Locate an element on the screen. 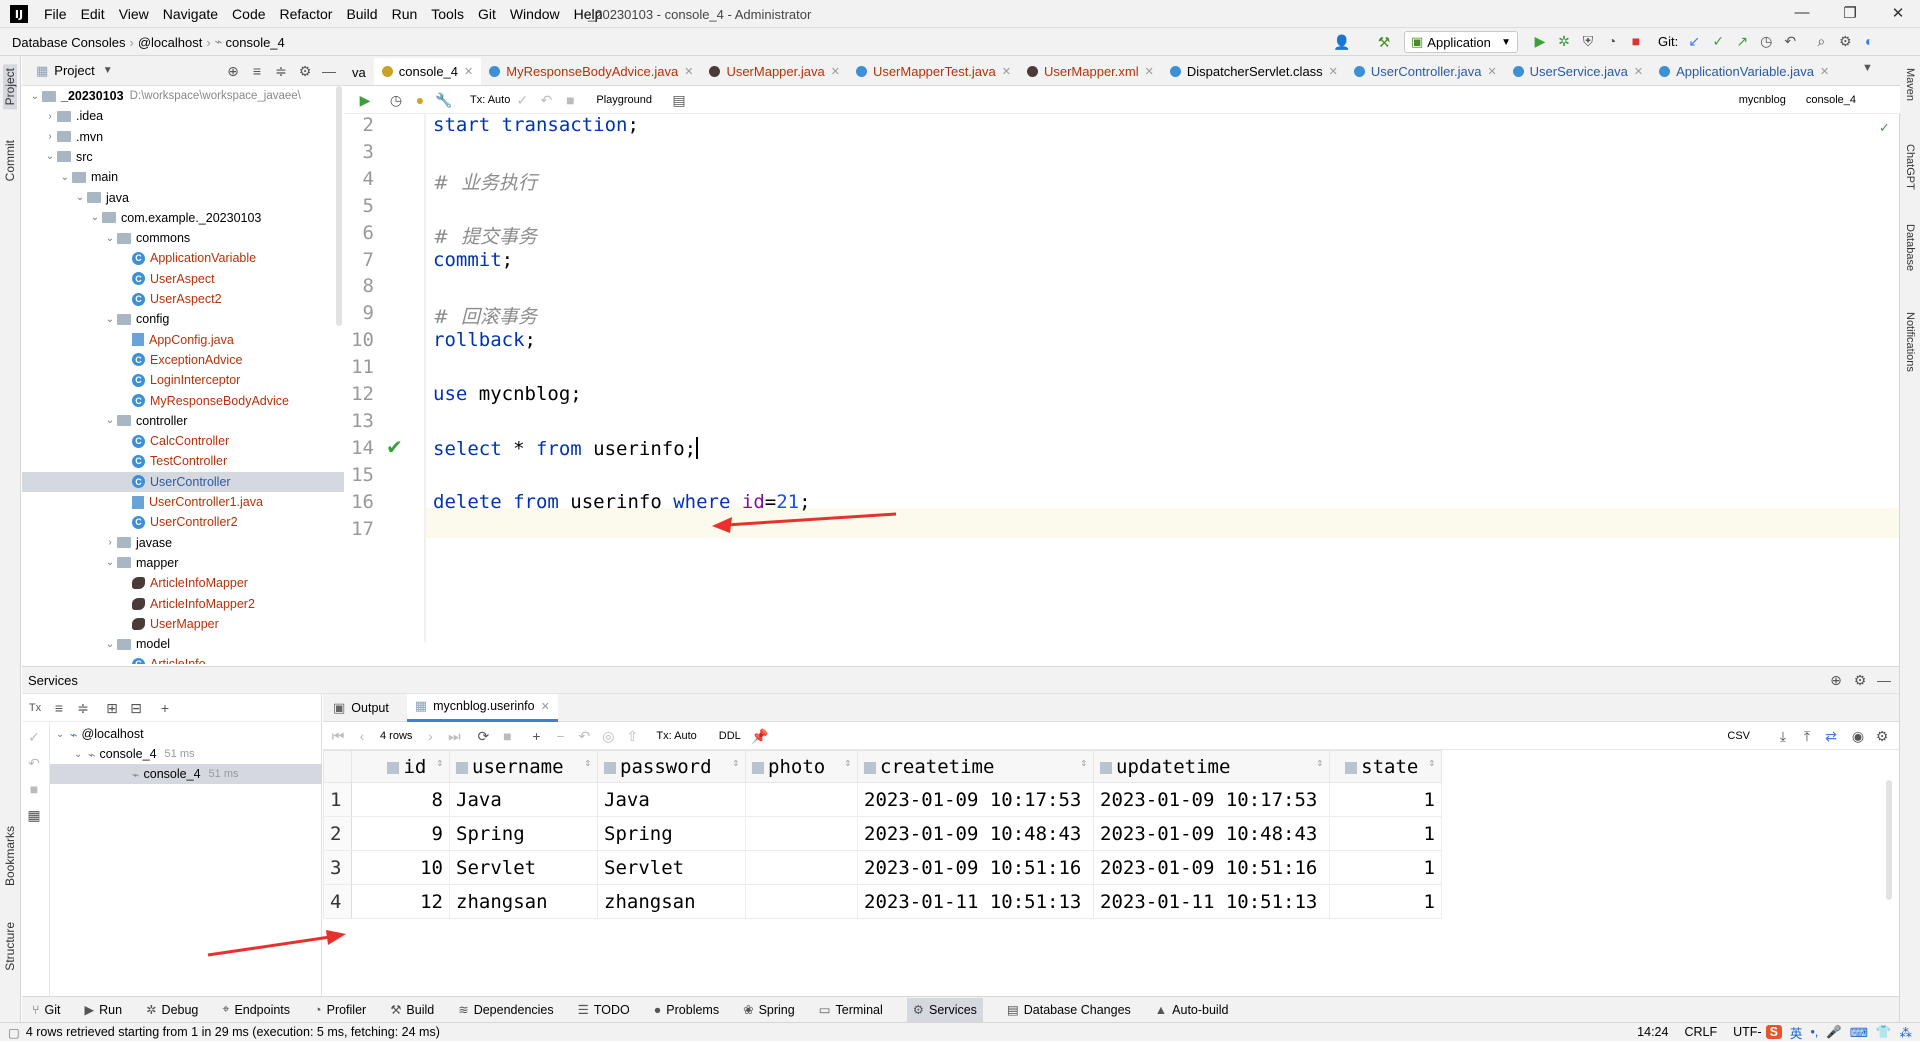  view-icon: ◉ is located at coordinates (1858, 736).